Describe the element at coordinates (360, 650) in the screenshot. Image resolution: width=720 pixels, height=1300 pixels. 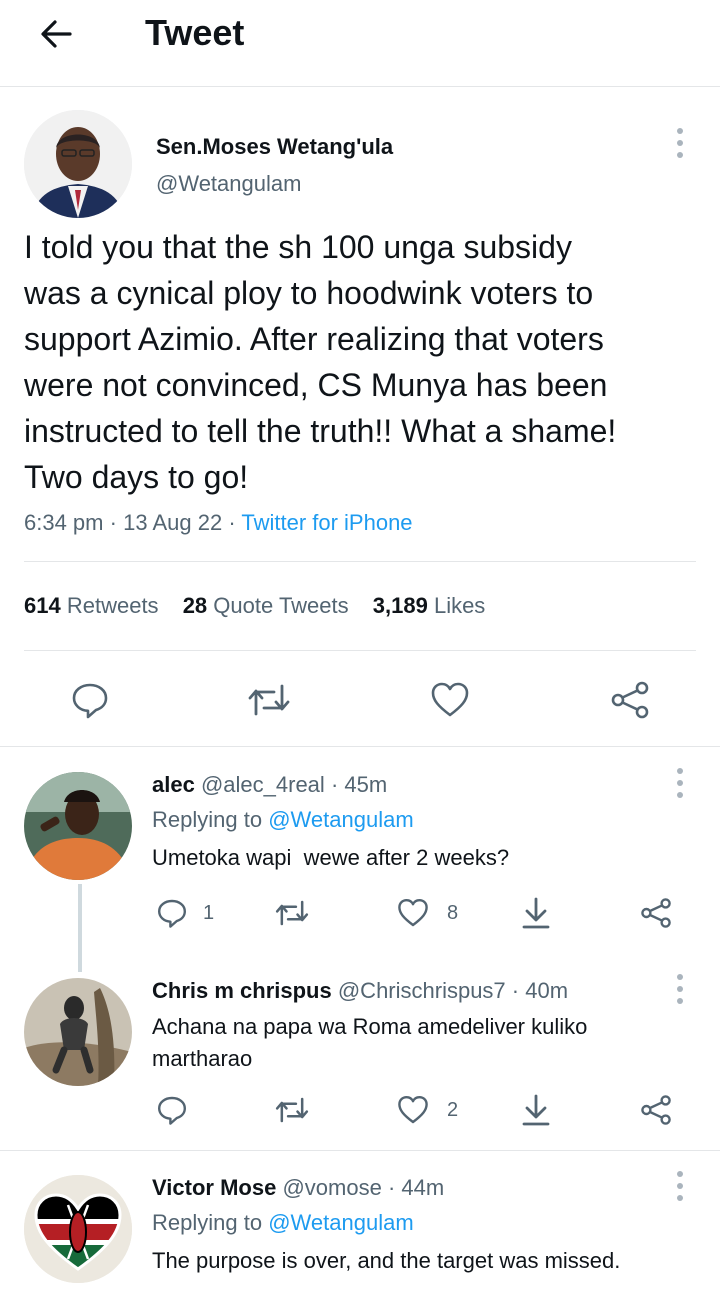
I see `stats-divider-bottom` at that location.